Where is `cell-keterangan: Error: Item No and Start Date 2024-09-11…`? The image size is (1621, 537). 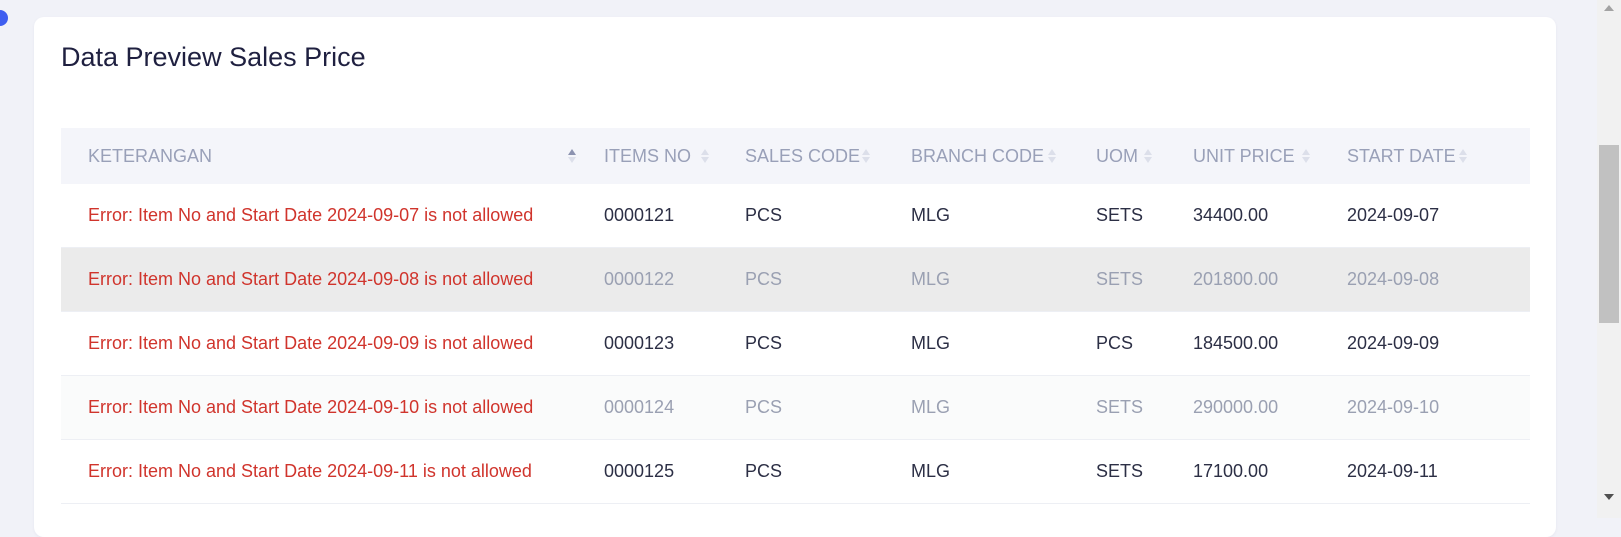
cell-keterangan: Error: Item No and Start Date 2024-09-11… is located at coordinates (319, 471).